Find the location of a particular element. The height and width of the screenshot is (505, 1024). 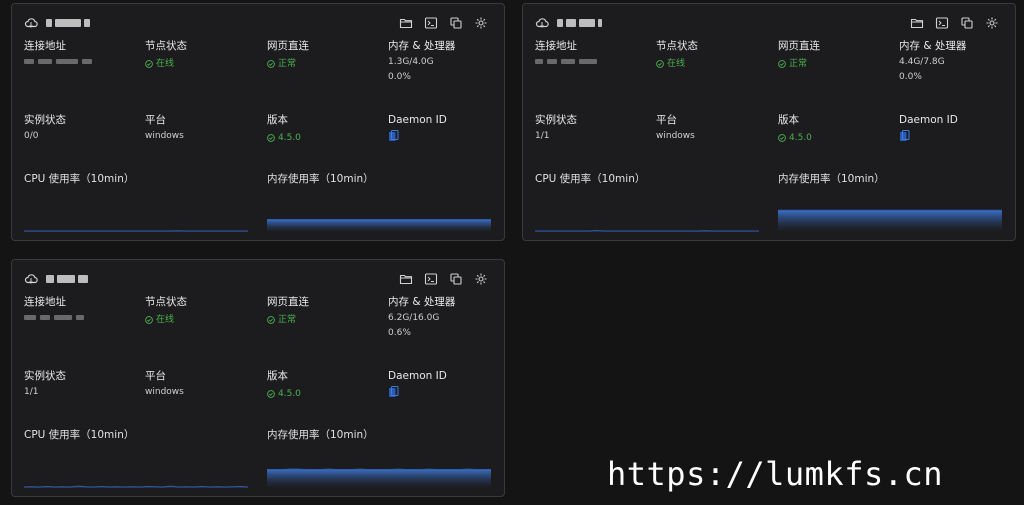

memory-value: 1.3G/4.0G is located at coordinates (411, 62).